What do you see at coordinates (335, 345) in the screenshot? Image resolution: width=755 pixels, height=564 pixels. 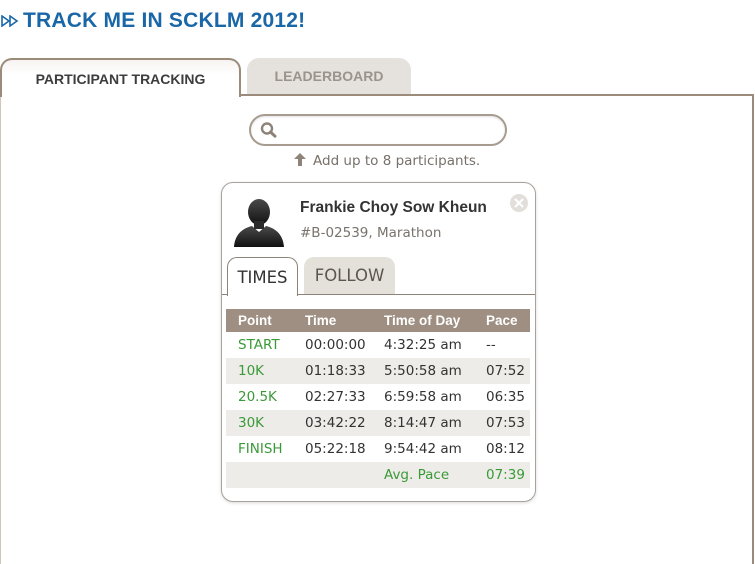 I see `time-cell: 00:00:00` at bounding box center [335, 345].